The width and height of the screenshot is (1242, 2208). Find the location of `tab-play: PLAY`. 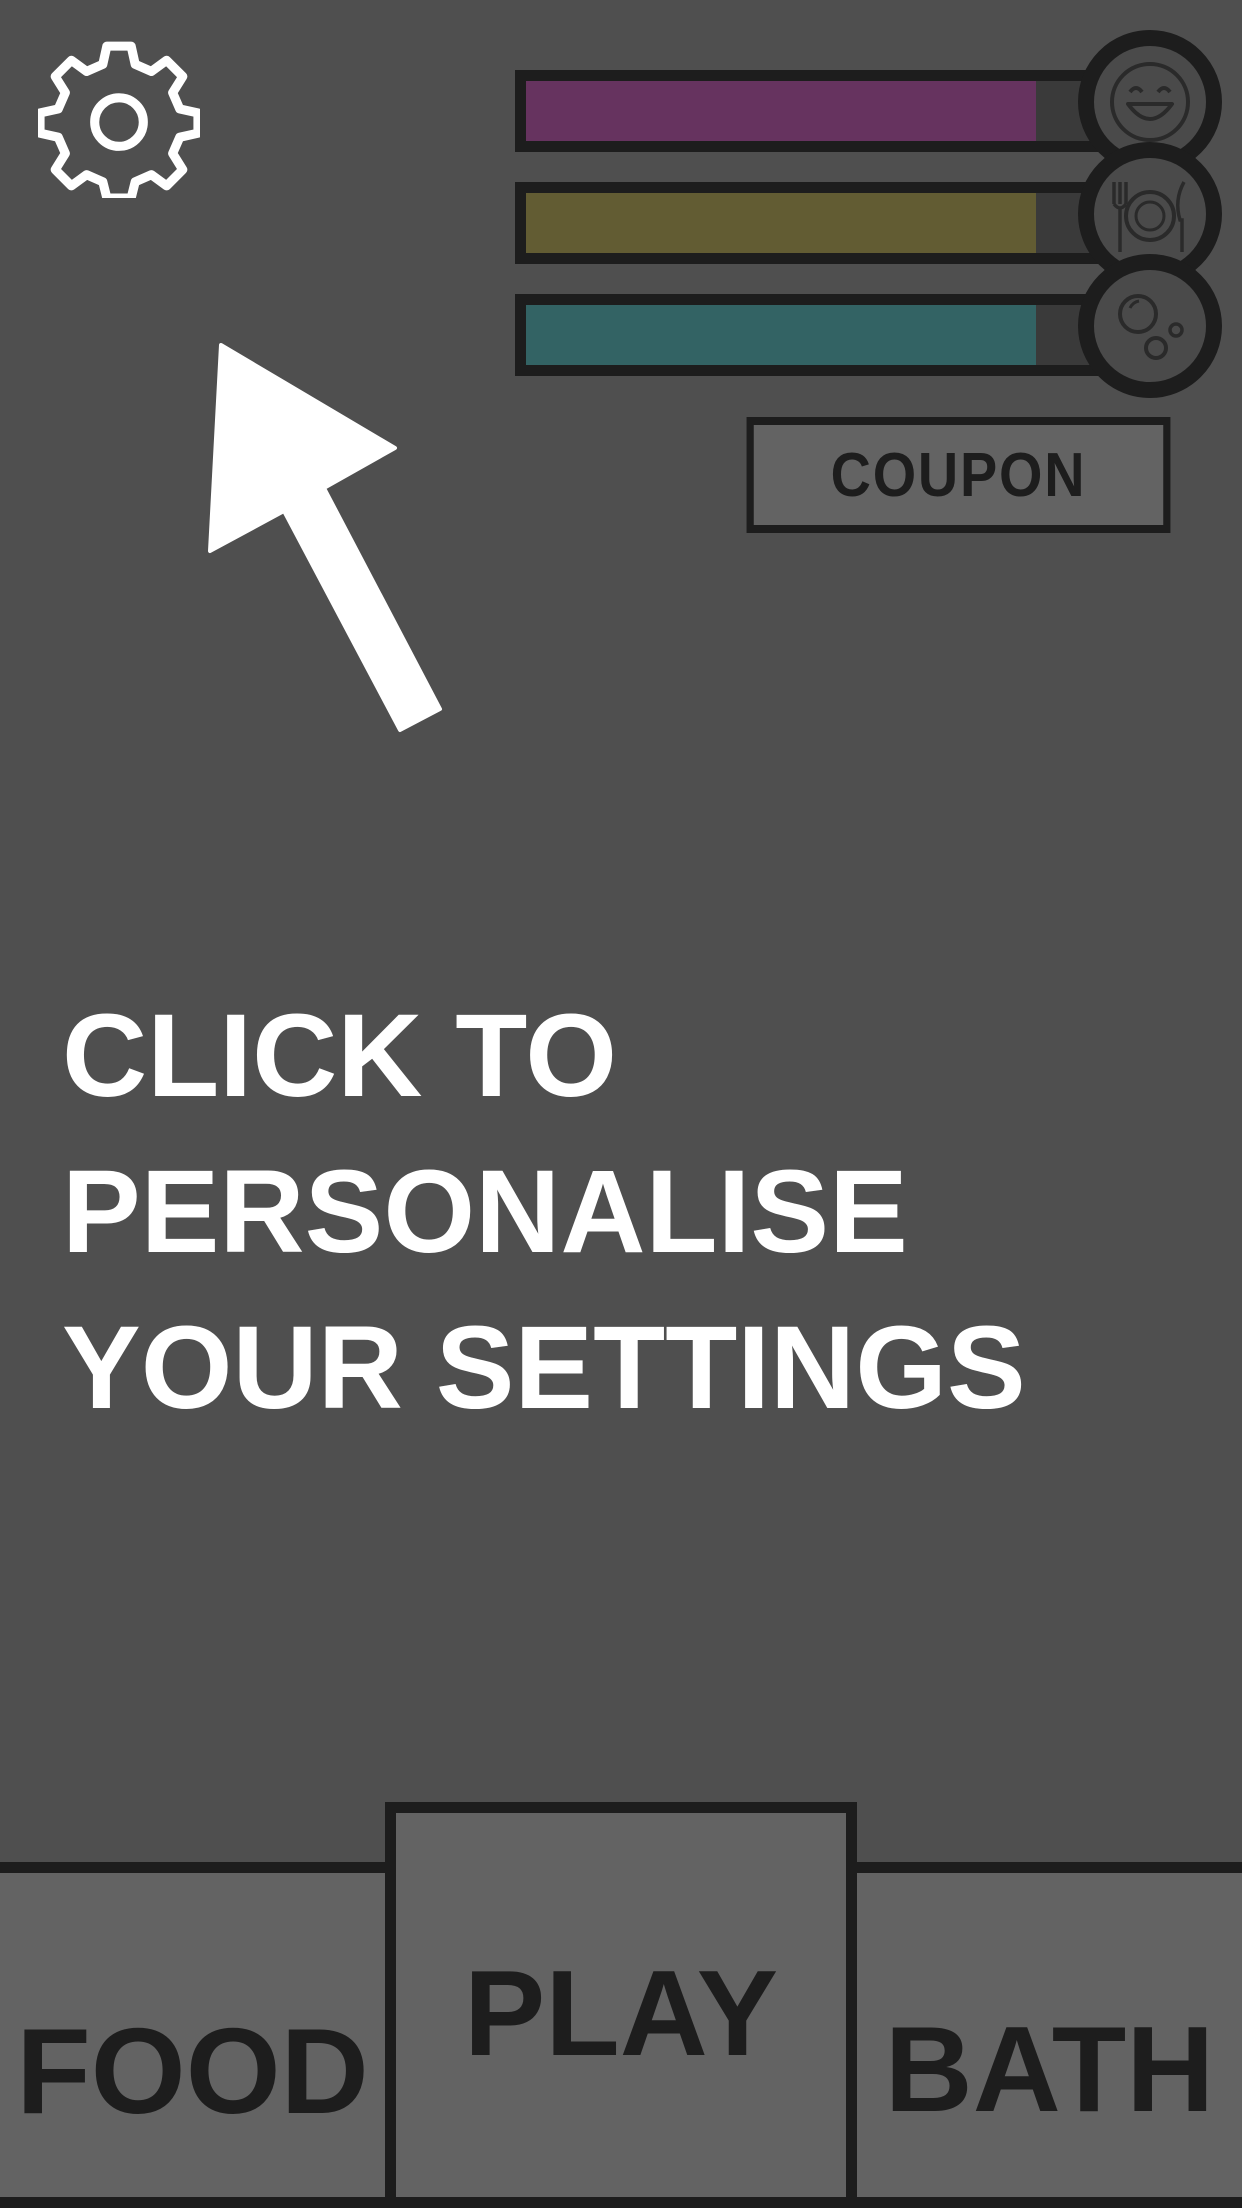

tab-play: PLAY is located at coordinates (621, 2005).